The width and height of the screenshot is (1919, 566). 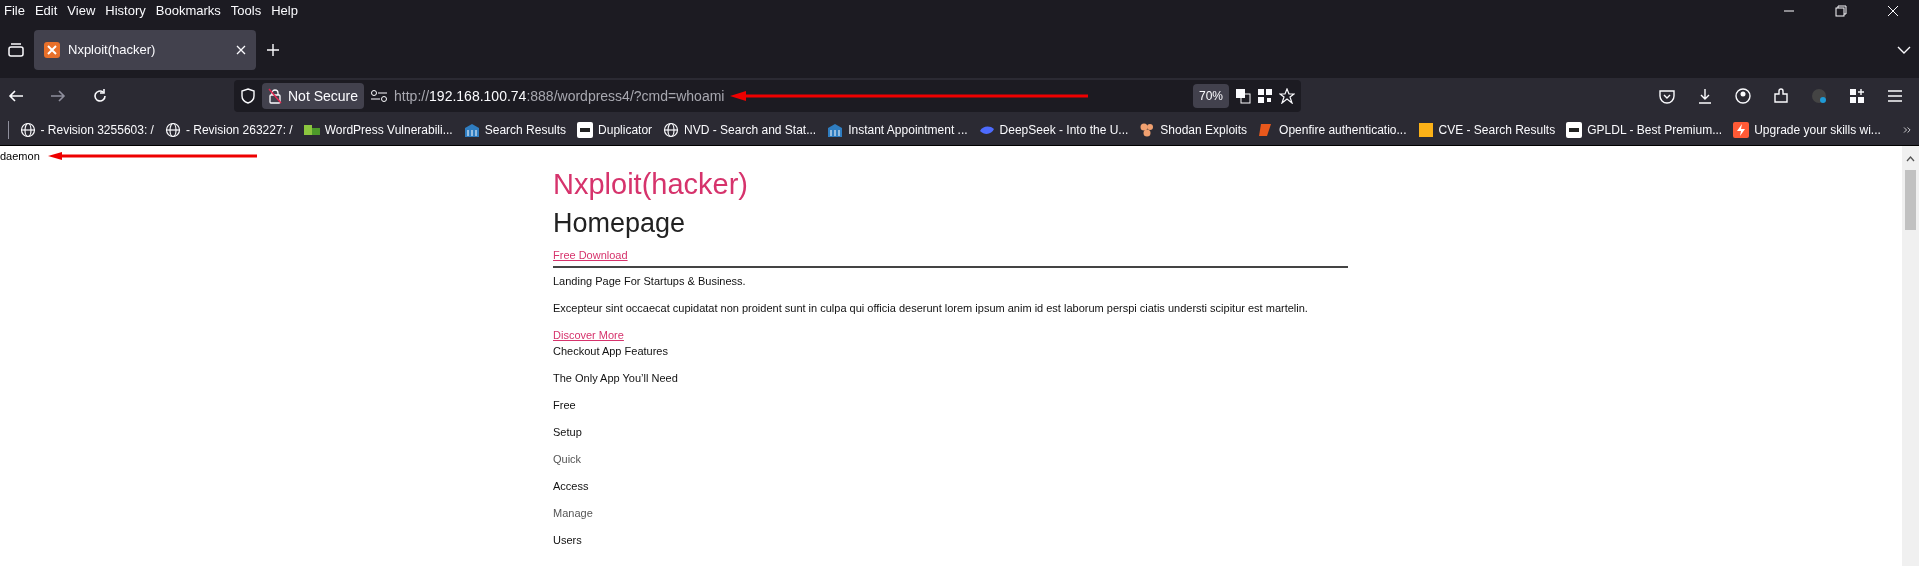 I want to click on menu-item: Edit, so click(x=46, y=11).